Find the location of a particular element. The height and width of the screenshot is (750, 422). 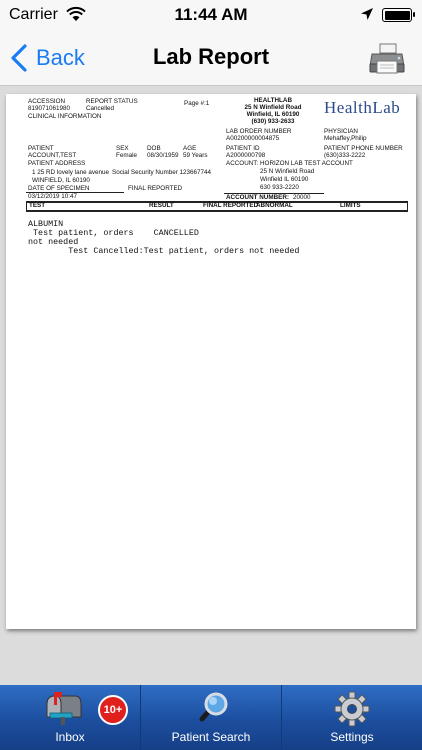

location-arrow-icon is located at coordinates (367, 14).